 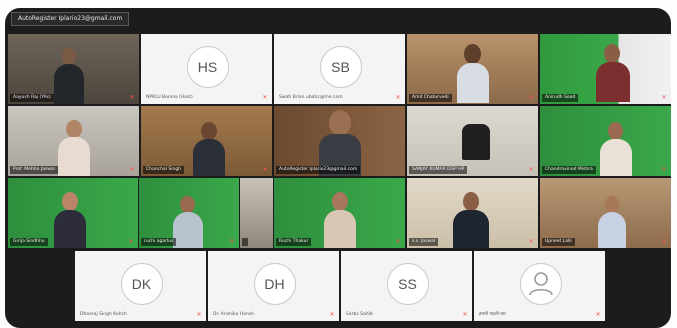 I want to click on participant-name: AutoRegister Iplario23@gmail.com, so click(x=318, y=170).